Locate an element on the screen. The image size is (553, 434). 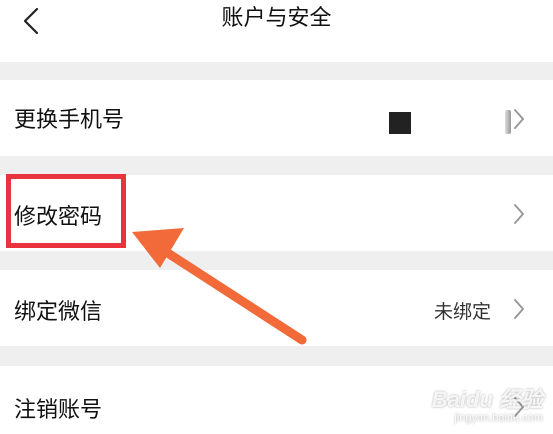
highlight-box is located at coordinates (66, 211).